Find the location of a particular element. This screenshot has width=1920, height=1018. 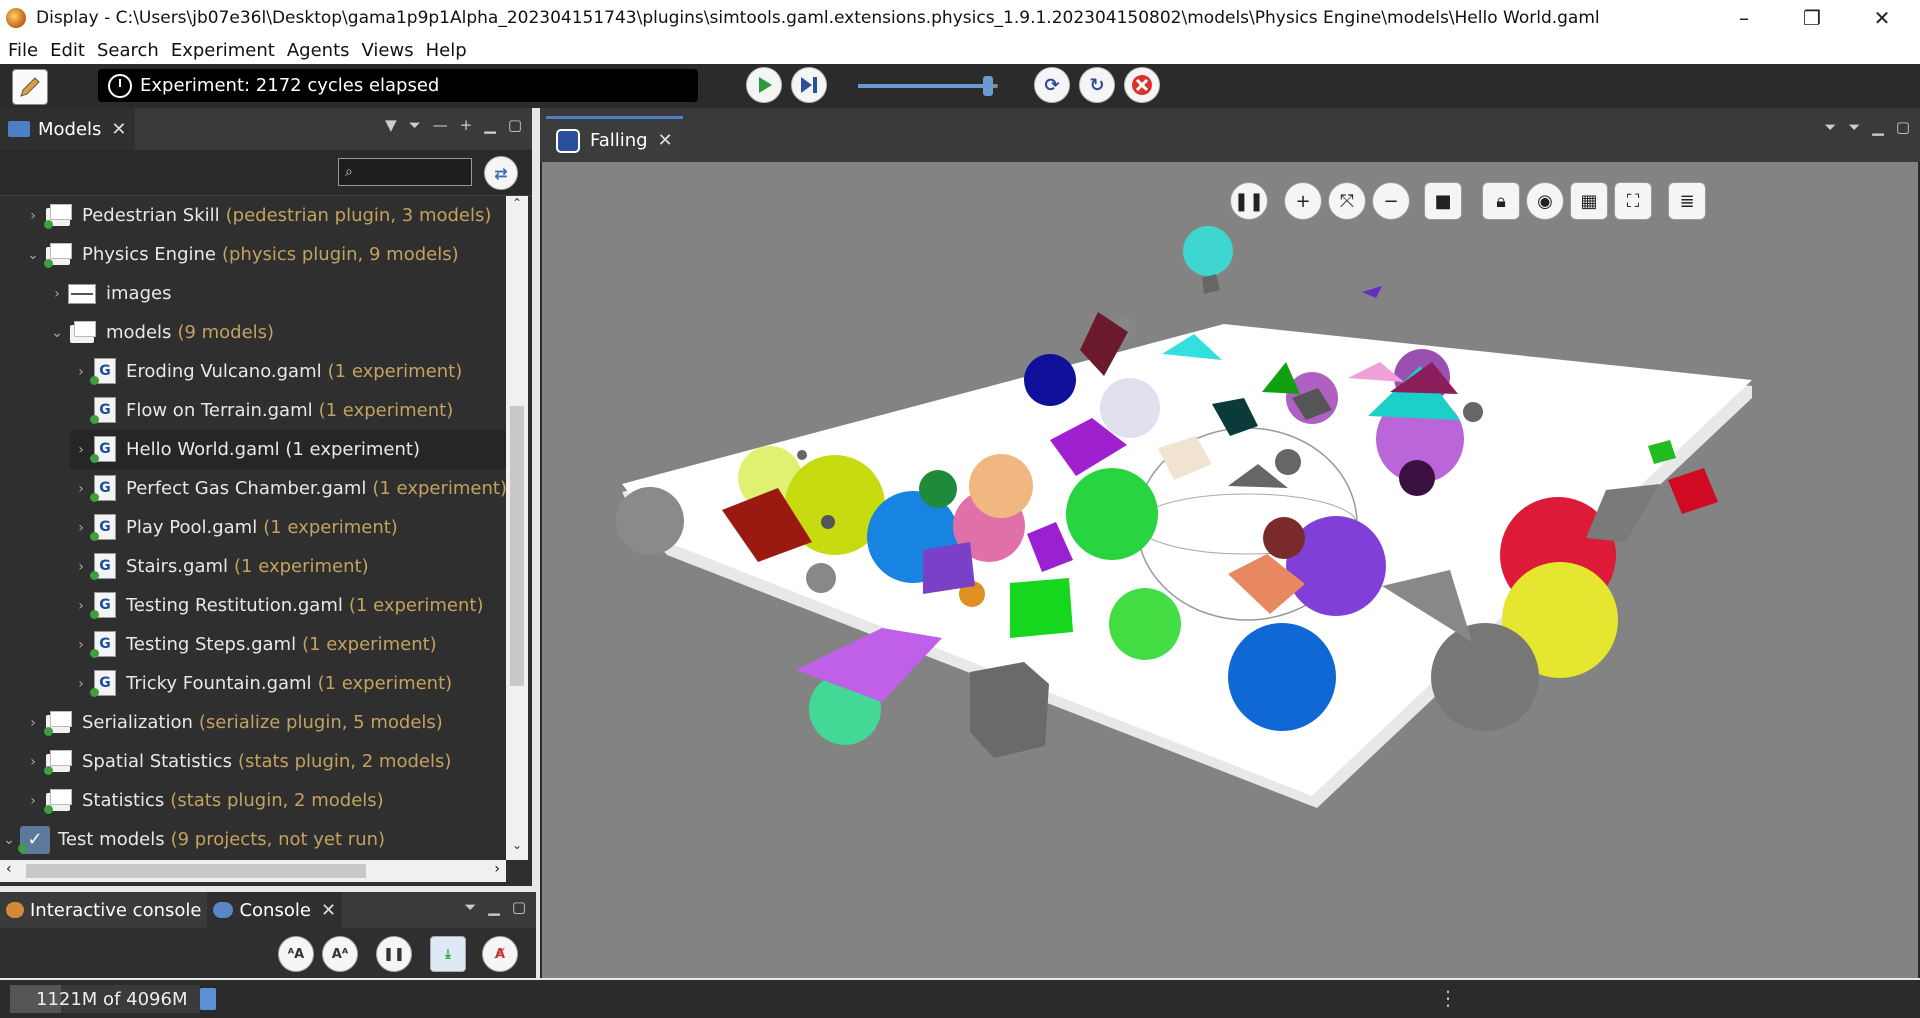

relaunch-experiment-button: ↻ is located at coordinates (1097, 85).